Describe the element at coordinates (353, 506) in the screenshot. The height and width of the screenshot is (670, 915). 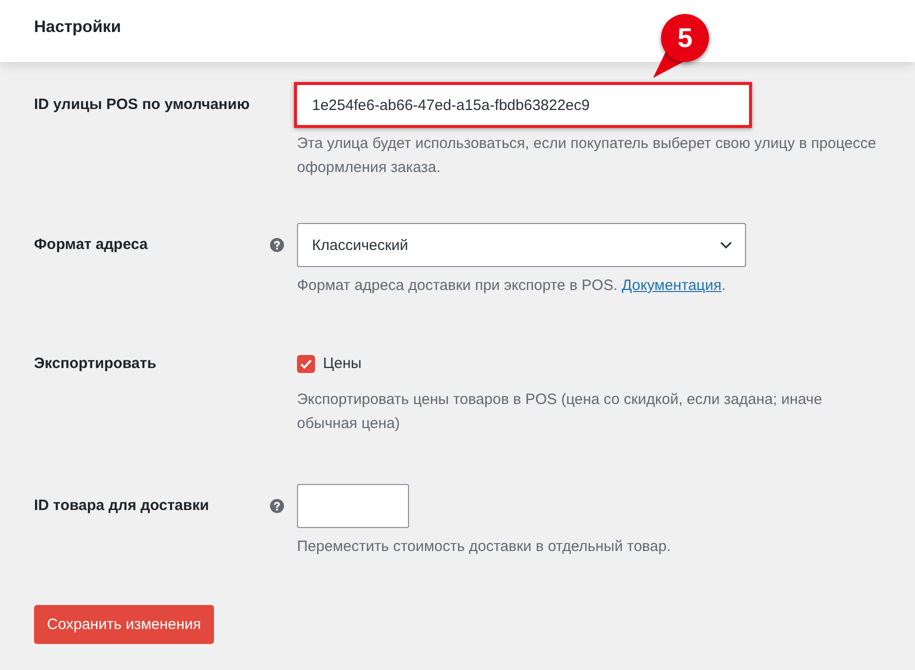
I see `input-field` at that location.